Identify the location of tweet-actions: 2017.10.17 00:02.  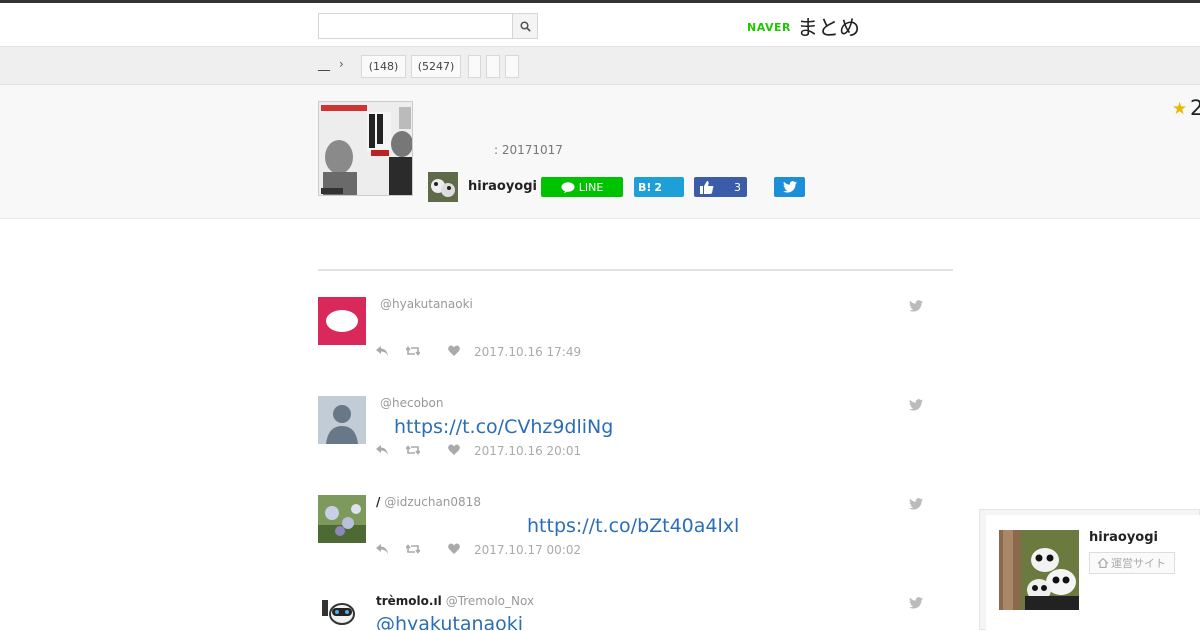
(478, 550).